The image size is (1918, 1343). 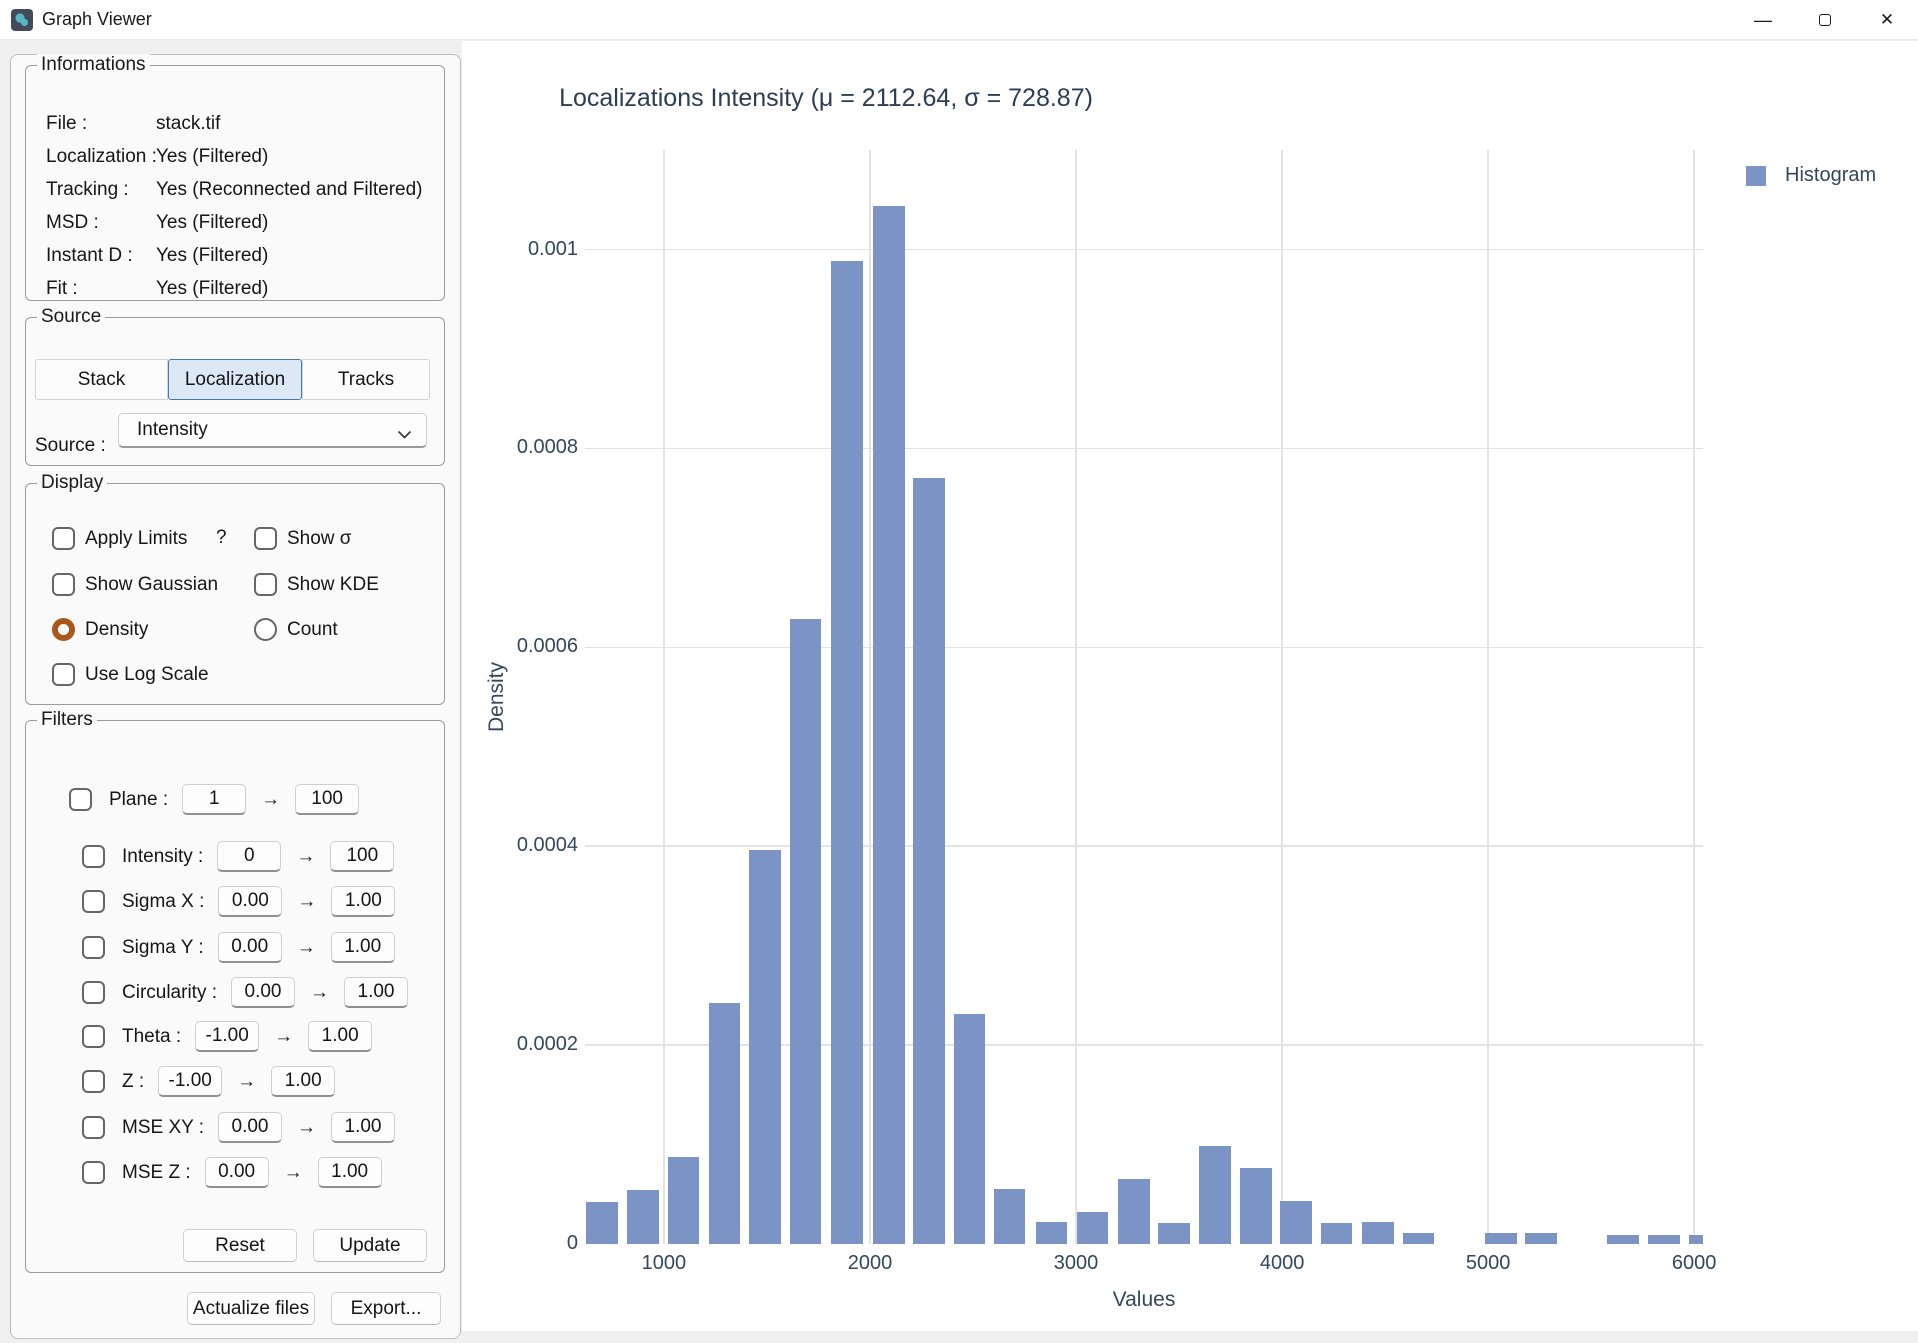 I want to click on maximize-icon, so click(x=1825, y=20).